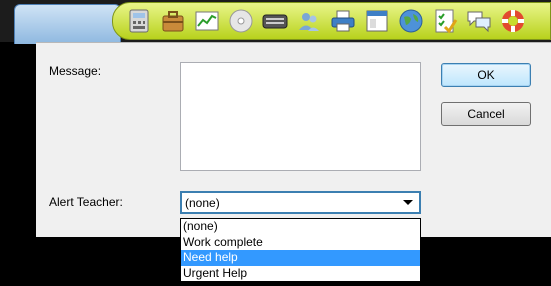  Describe the element at coordinates (241, 21) in the screenshot. I see `cd-icon` at that location.